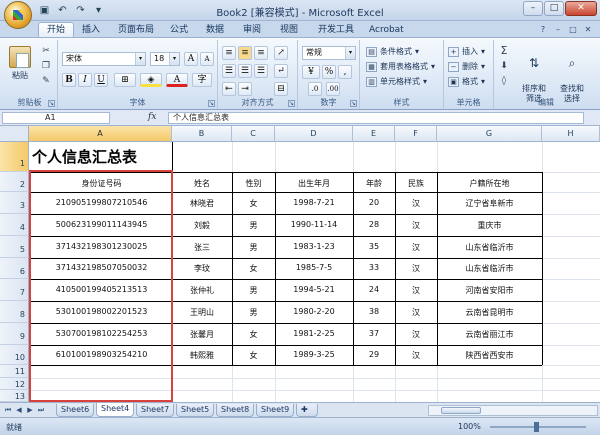 The width and height of the screenshot is (600, 435). Describe the element at coordinates (202, 334) in the screenshot. I see `name-cell: 张馨月` at that location.